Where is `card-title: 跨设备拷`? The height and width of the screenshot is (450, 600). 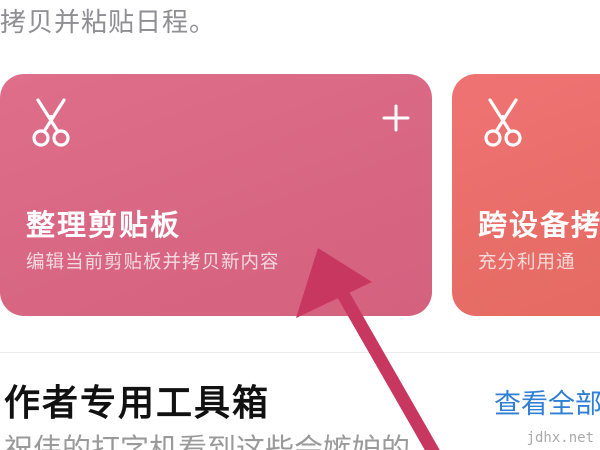 card-title: 跨设备拷 is located at coordinates (539, 225).